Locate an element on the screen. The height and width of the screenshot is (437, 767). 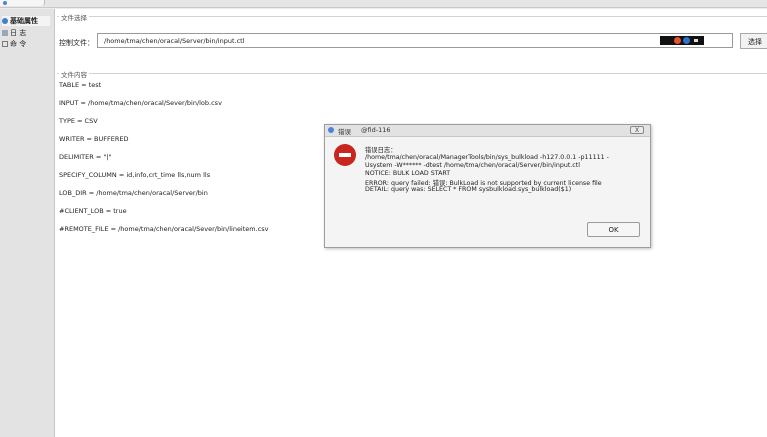
file-select-title: 文件选择 is located at coordinates (74, 17).